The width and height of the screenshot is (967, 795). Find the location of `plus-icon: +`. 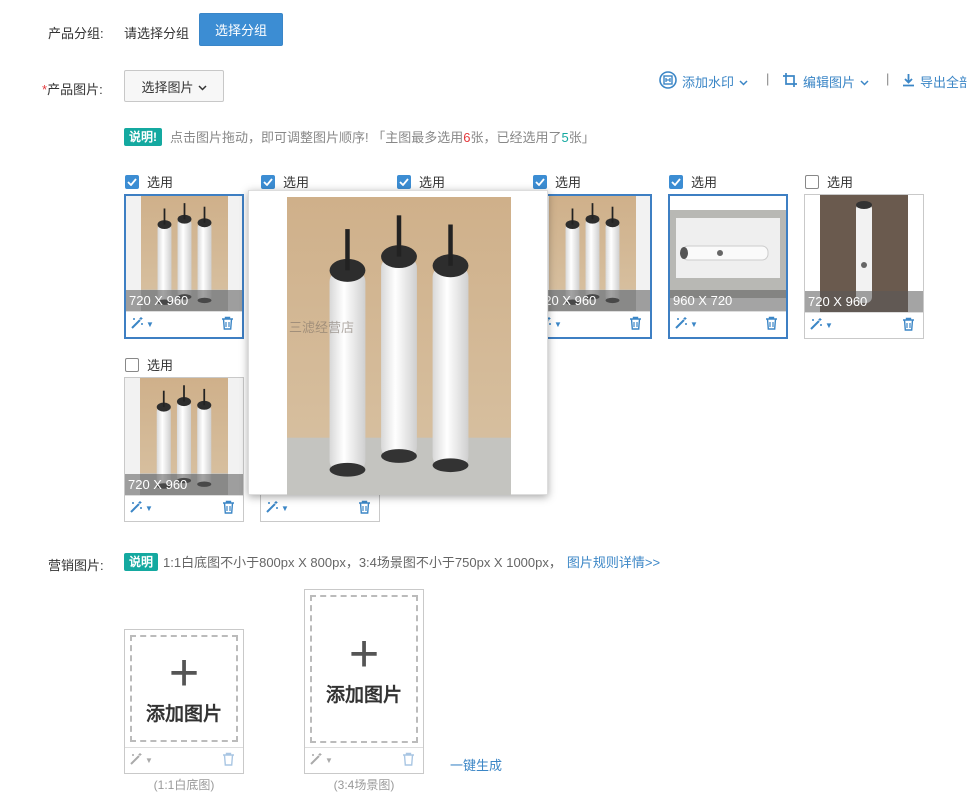

plus-icon: + is located at coordinates (364, 653).